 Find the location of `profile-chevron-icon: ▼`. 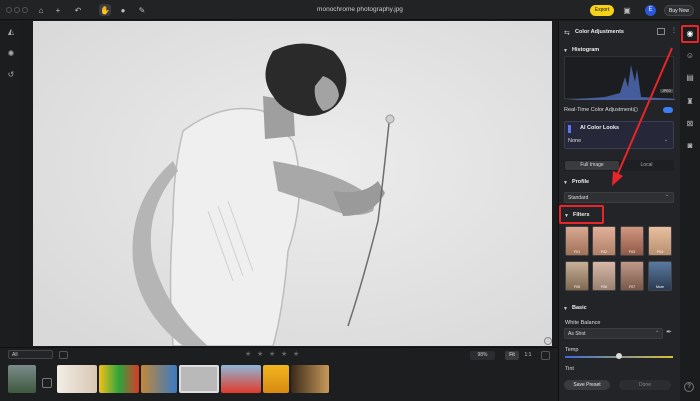

profile-chevron-icon: ▼ is located at coordinates (565, 183).